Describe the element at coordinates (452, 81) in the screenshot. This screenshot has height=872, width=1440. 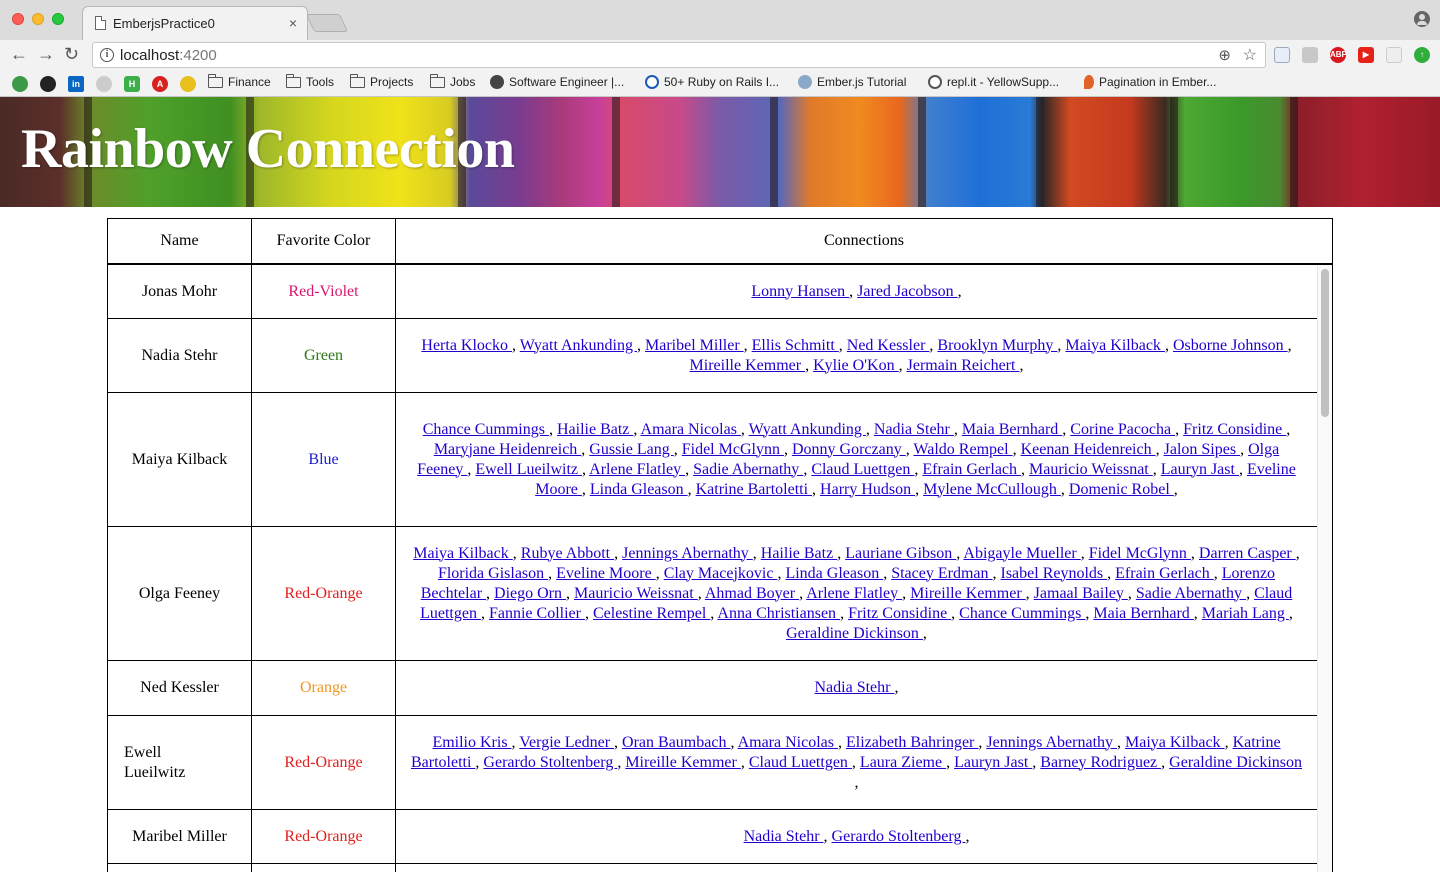
I see `bookmark-jobs: Jobs` at that location.